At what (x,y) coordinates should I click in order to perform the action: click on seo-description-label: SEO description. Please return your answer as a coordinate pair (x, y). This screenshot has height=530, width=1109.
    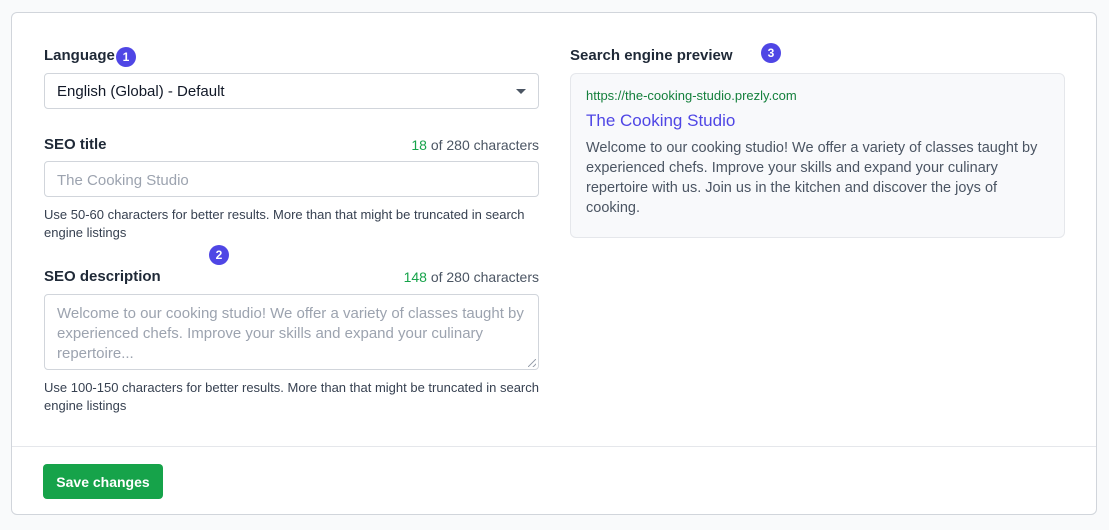
    Looking at the image, I should click on (102, 276).